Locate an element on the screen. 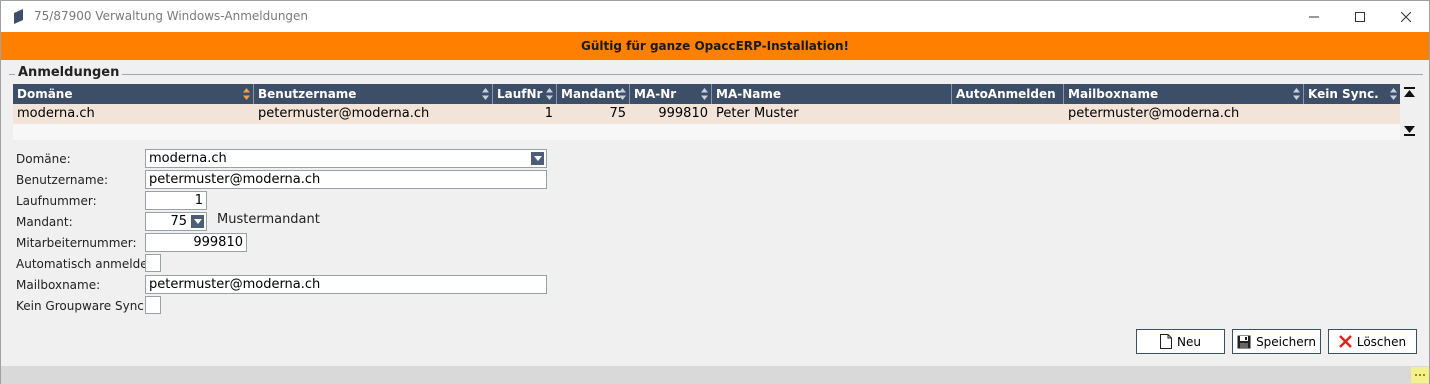 The height and width of the screenshot is (384, 1430). mailboxname-label: Mailboxname: is located at coordinates (58, 285).